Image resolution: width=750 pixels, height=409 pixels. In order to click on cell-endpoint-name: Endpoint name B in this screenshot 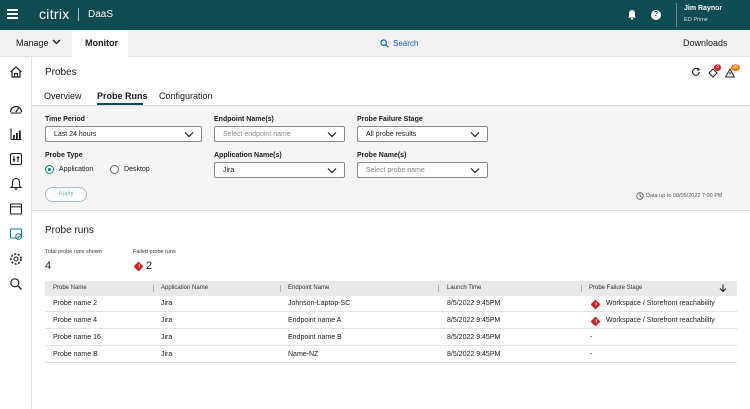, I will do `click(315, 337)`.